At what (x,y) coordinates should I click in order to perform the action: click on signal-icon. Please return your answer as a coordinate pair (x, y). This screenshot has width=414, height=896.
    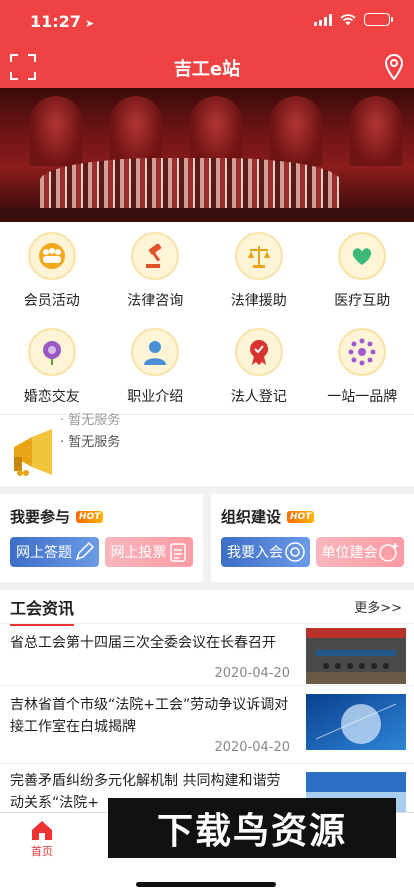
    Looking at the image, I should click on (323, 19).